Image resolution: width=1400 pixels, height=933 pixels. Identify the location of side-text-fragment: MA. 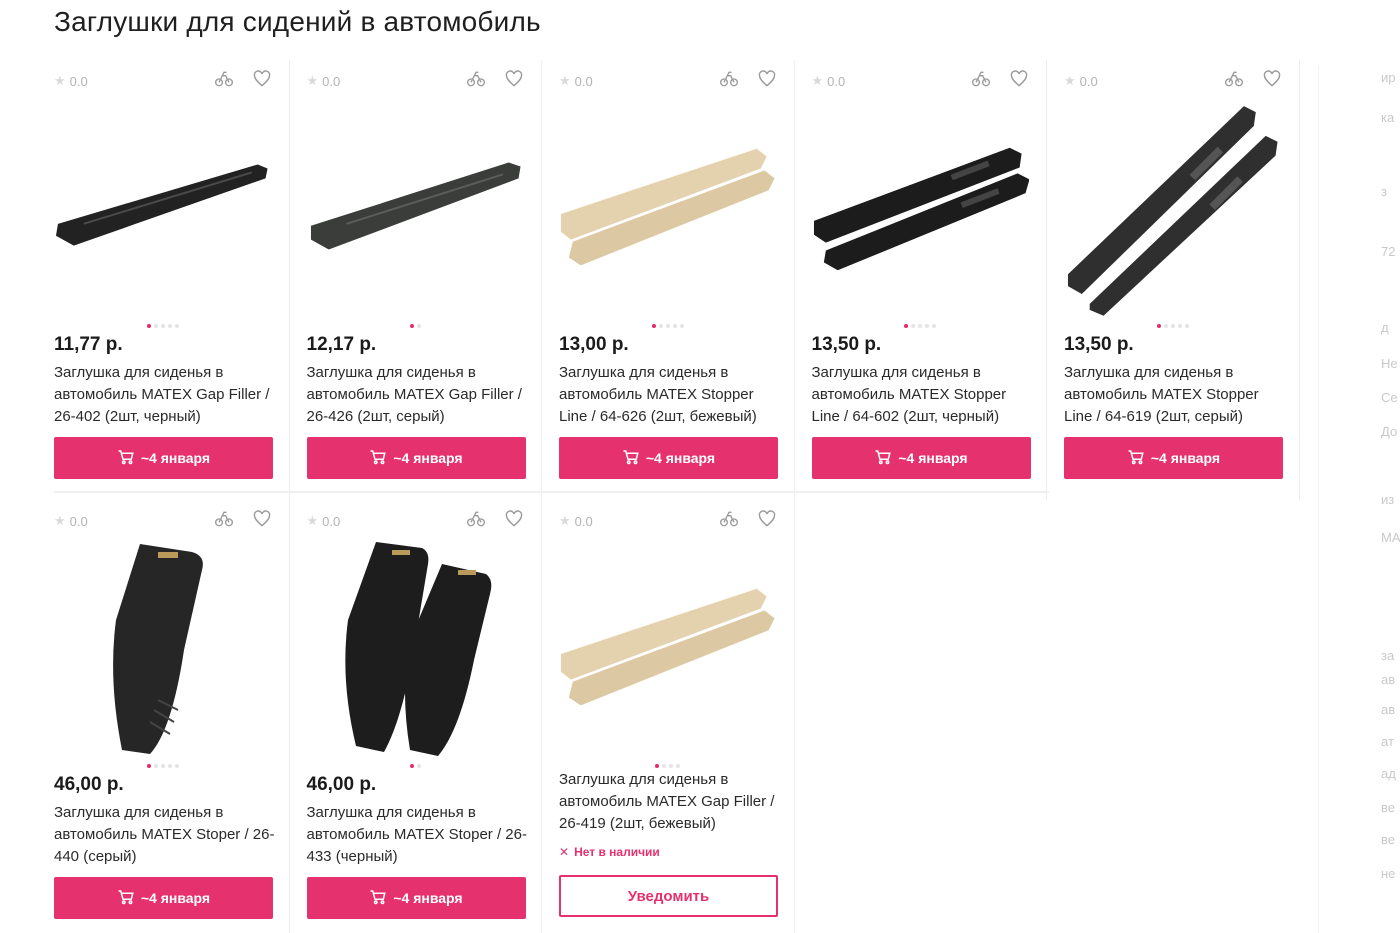
(1390, 537).